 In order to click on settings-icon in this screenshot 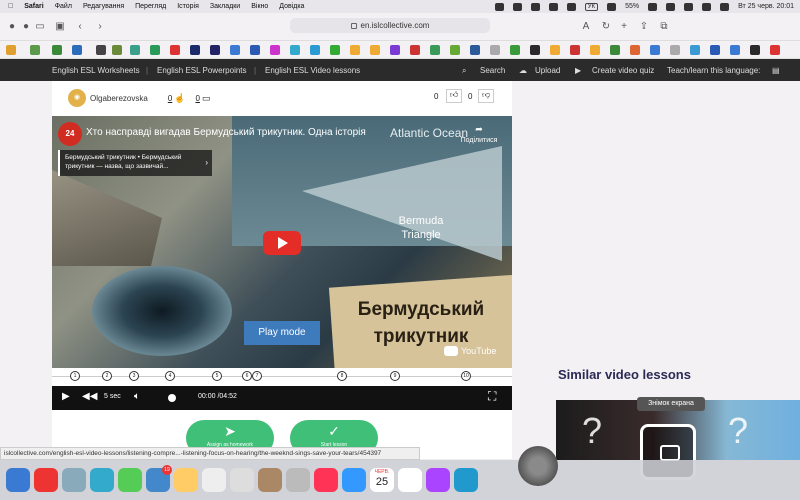, I will do `click(538, 466)`.